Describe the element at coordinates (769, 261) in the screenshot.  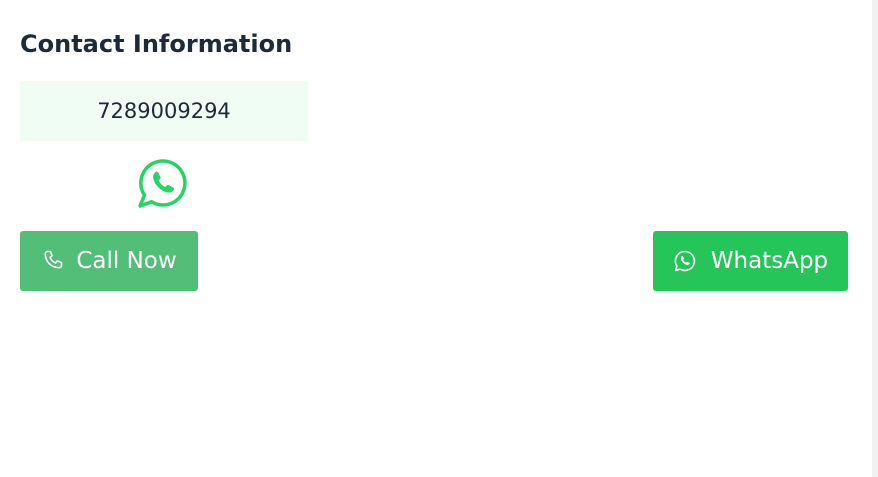
I see `whatsapp-label: WhatsApp` at that location.